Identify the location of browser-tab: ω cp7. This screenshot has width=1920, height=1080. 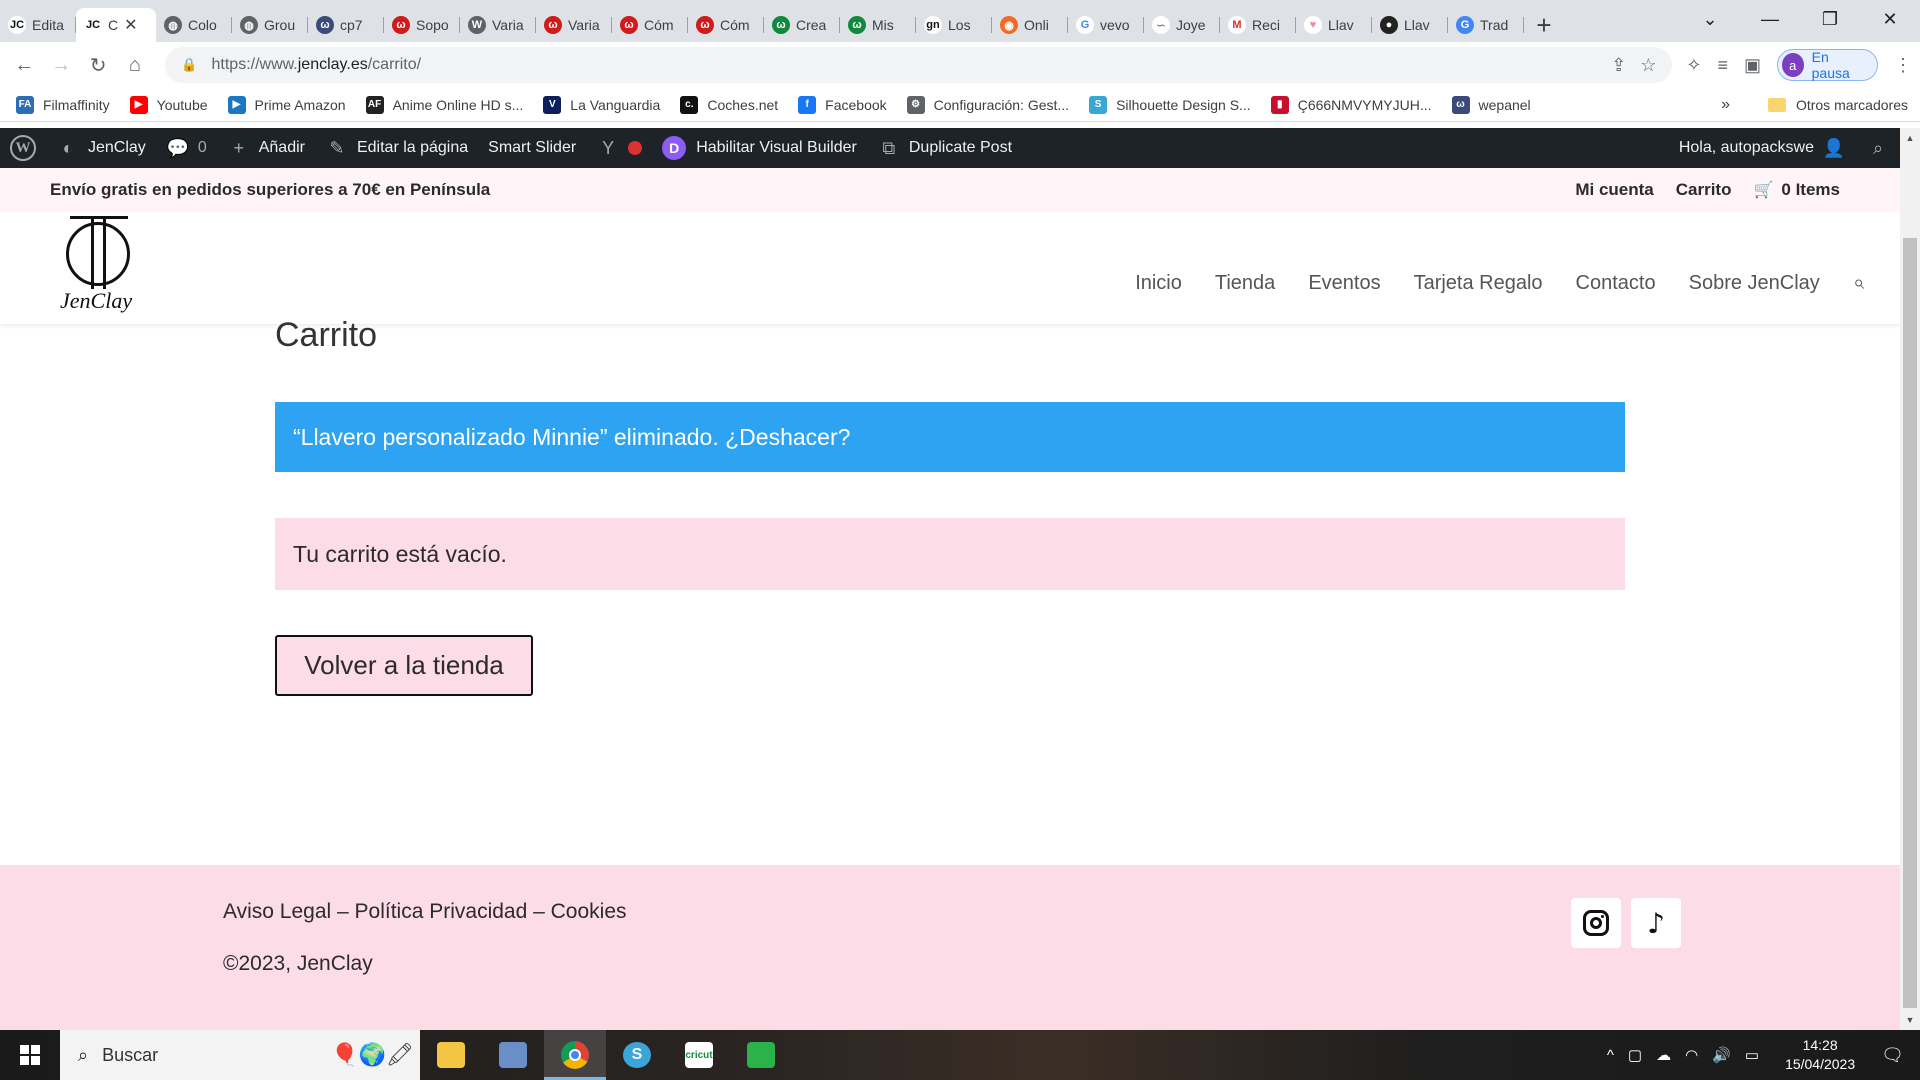
(346, 25).